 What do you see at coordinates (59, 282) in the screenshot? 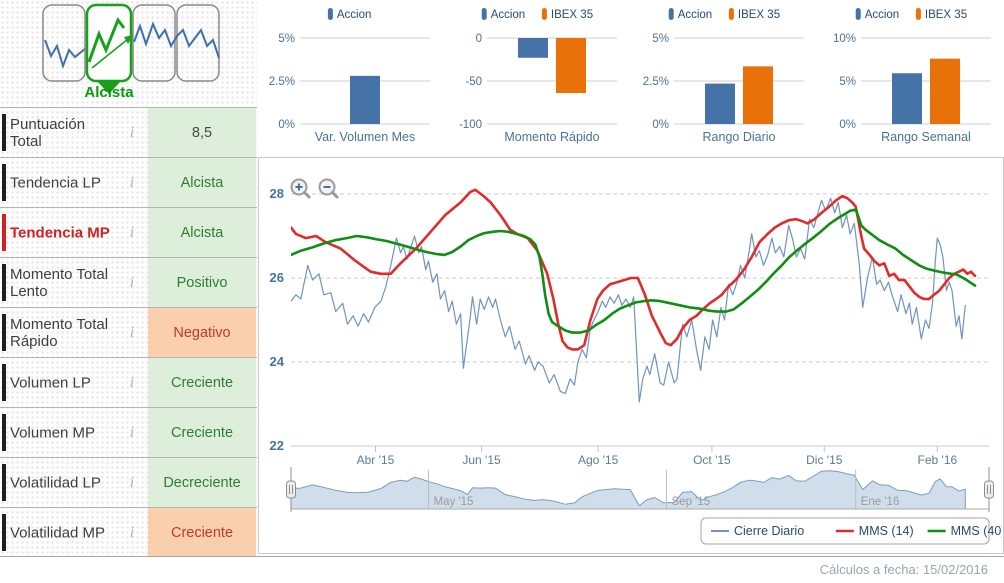
I see `row-label: Momento Total Lento` at bounding box center [59, 282].